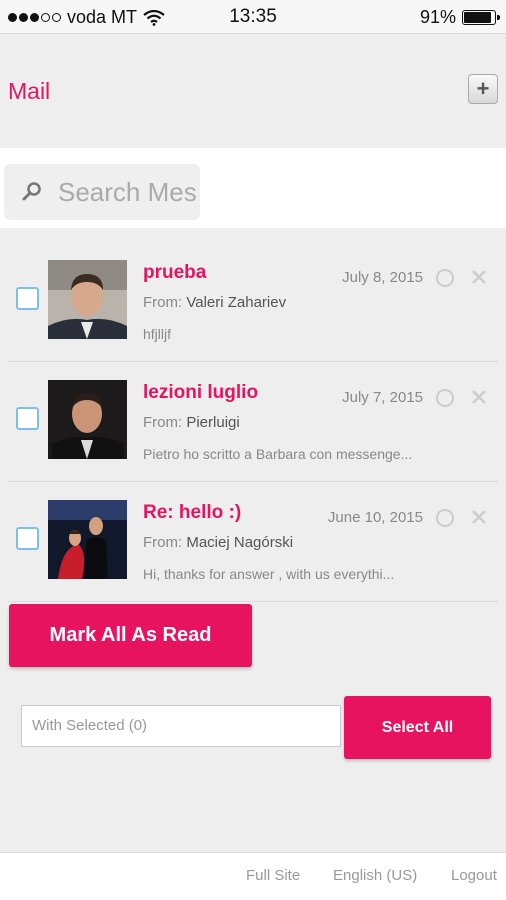  Describe the element at coordinates (129, 192) in the screenshot. I see `search-input` at that location.